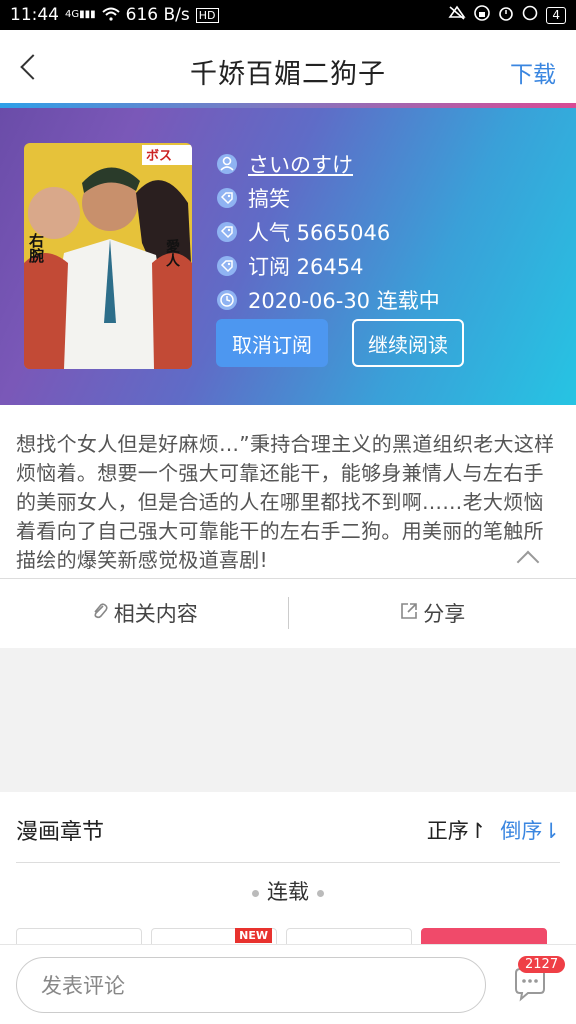 The width and height of the screenshot is (576, 1024). Describe the element at coordinates (408, 343) in the screenshot. I see `continue-reading-button: 继续阅读` at that location.